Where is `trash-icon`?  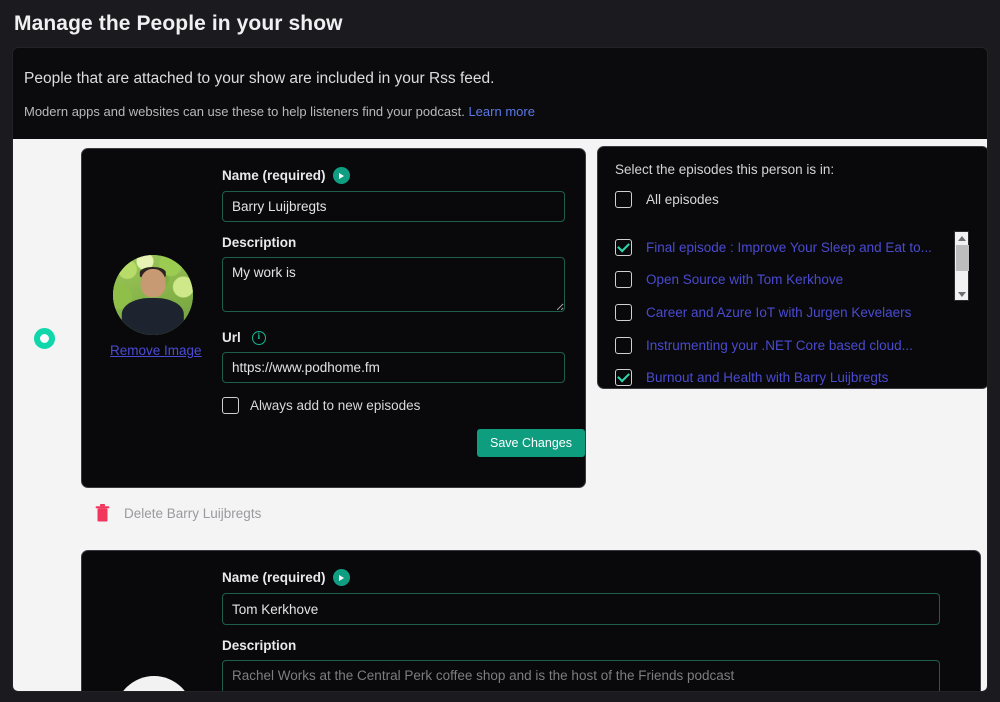 trash-icon is located at coordinates (102, 513).